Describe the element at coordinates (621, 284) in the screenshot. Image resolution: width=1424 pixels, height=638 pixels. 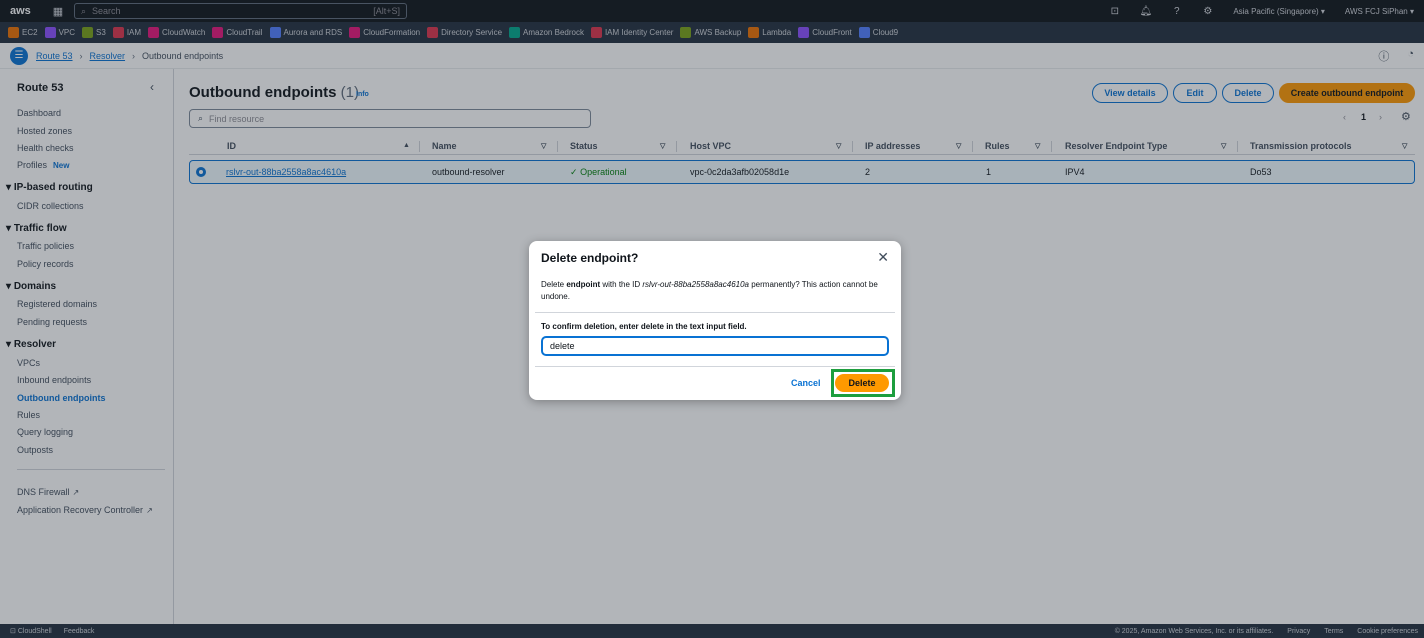
I see `description-text: with the ID` at that location.